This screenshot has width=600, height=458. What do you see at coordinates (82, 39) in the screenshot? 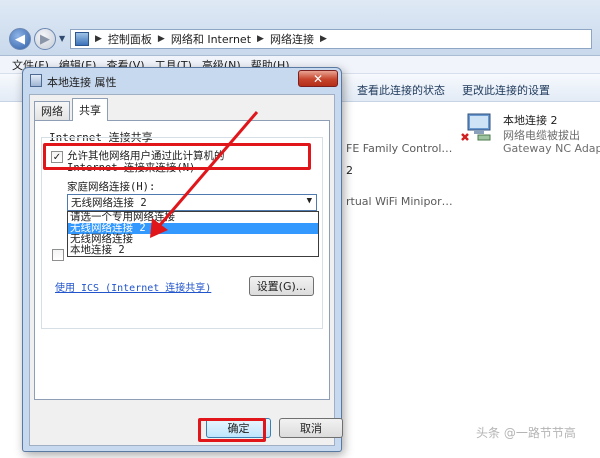
I see `control-panel-icon` at bounding box center [82, 39].